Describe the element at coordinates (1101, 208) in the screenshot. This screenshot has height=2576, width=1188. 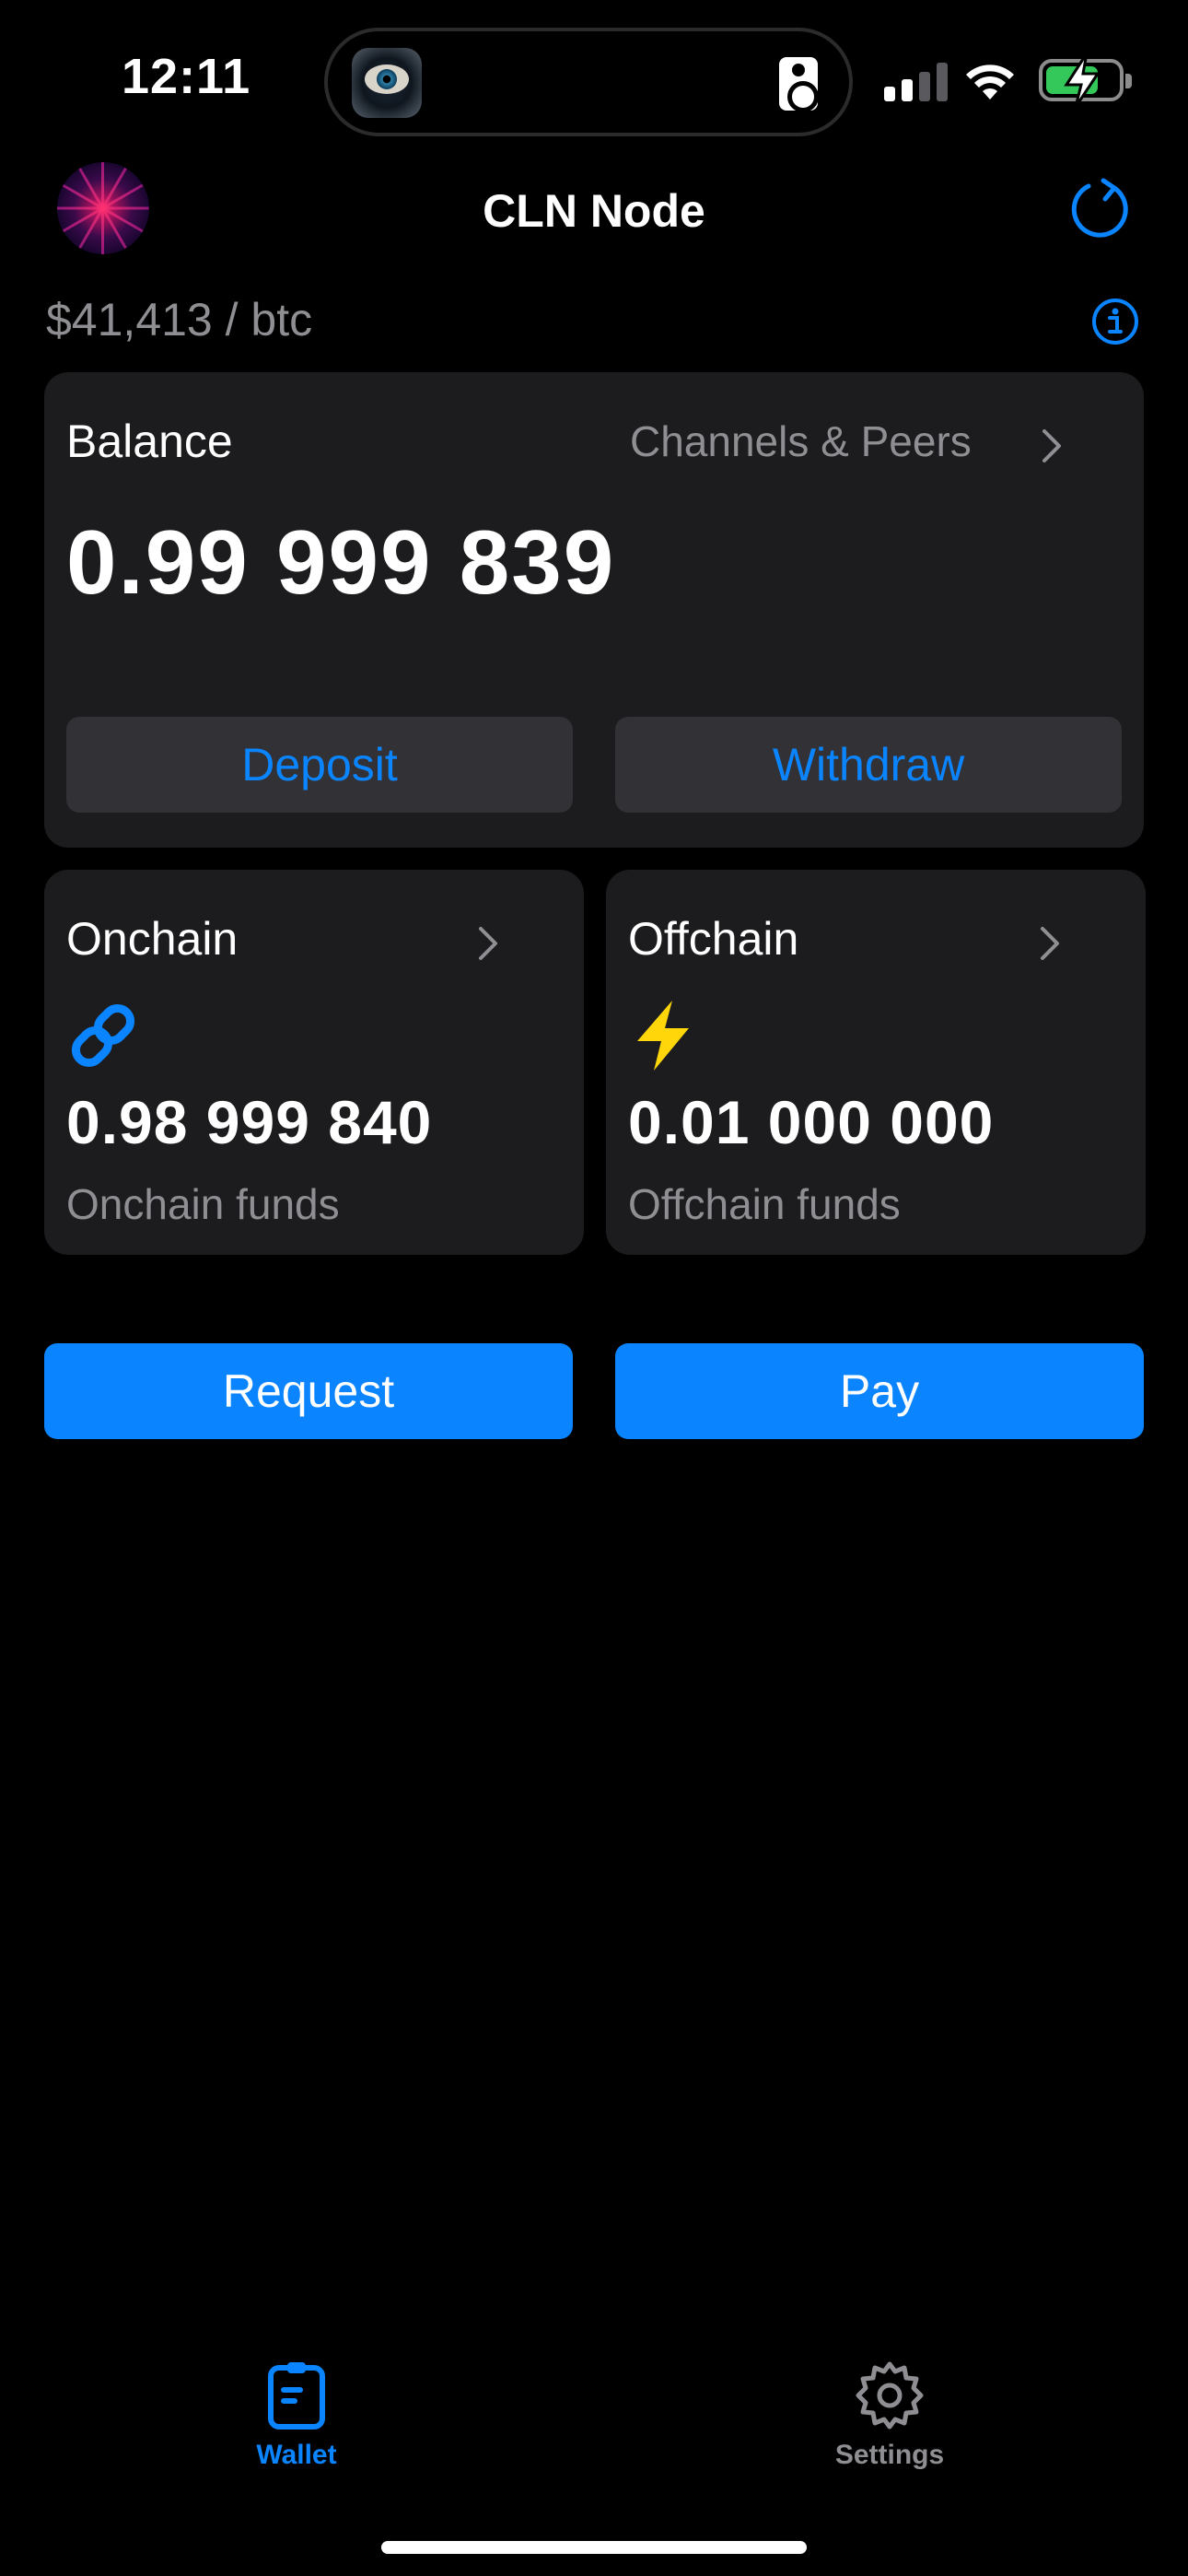
I see `refresh-icon` at that location.